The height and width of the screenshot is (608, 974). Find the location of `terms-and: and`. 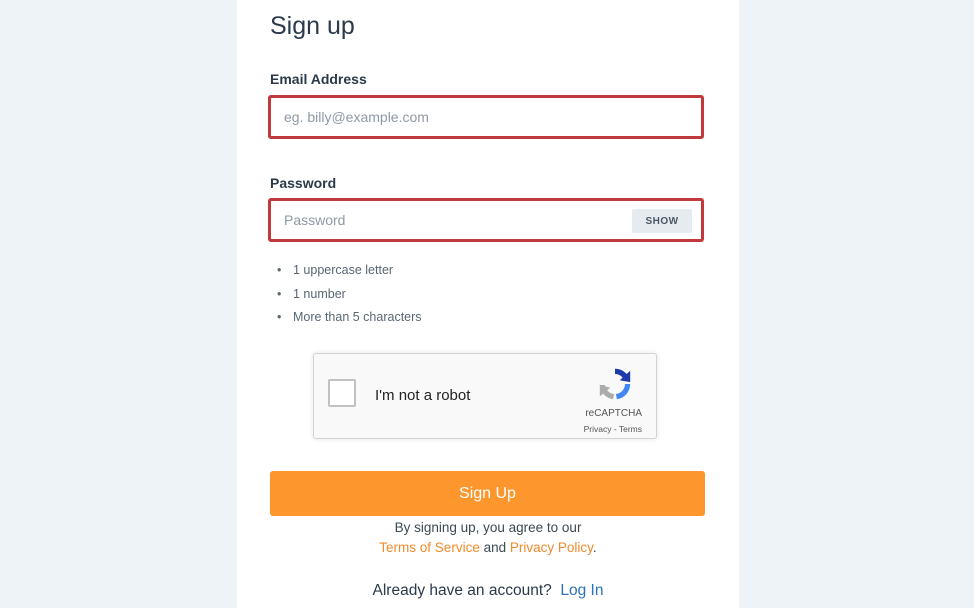

terms-and: and is located at coordinates (495, 547).